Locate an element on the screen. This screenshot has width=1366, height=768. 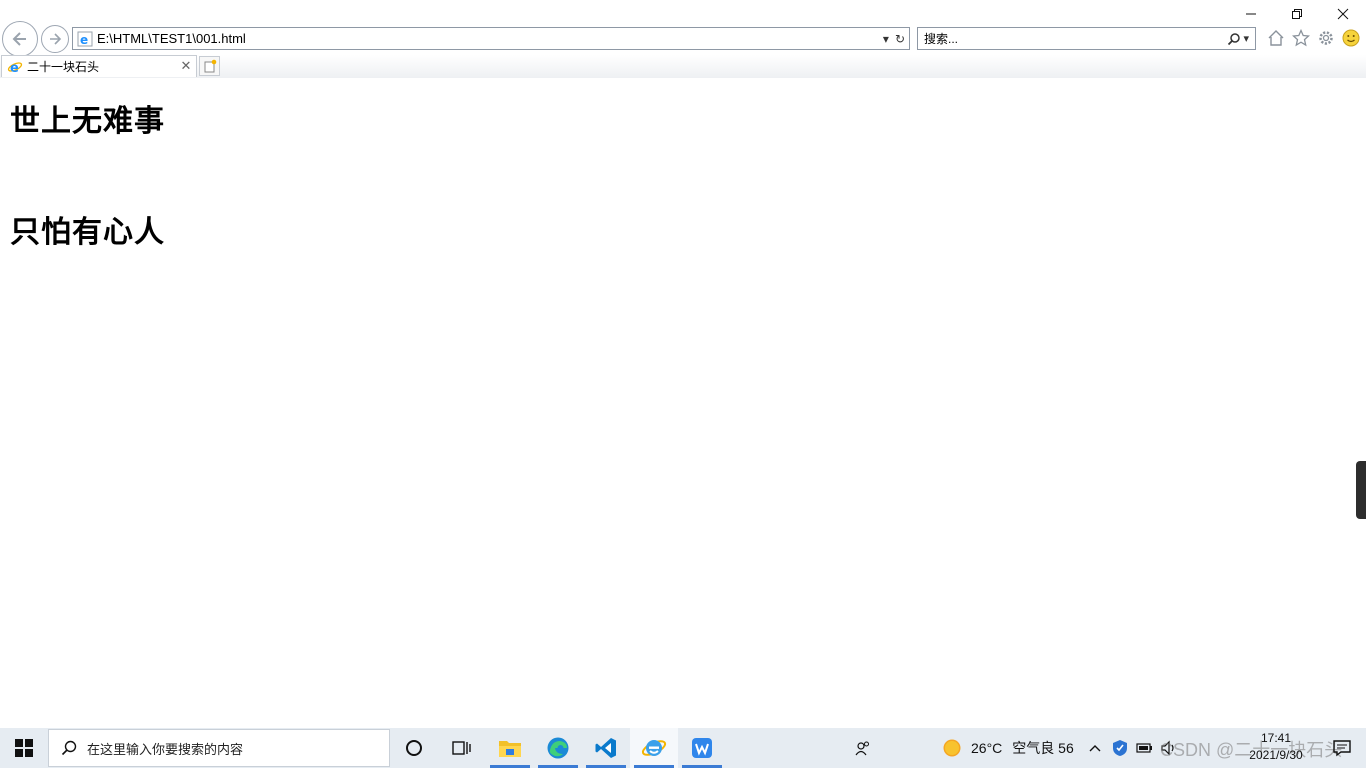
start-button is located at coordinates (24, 748).